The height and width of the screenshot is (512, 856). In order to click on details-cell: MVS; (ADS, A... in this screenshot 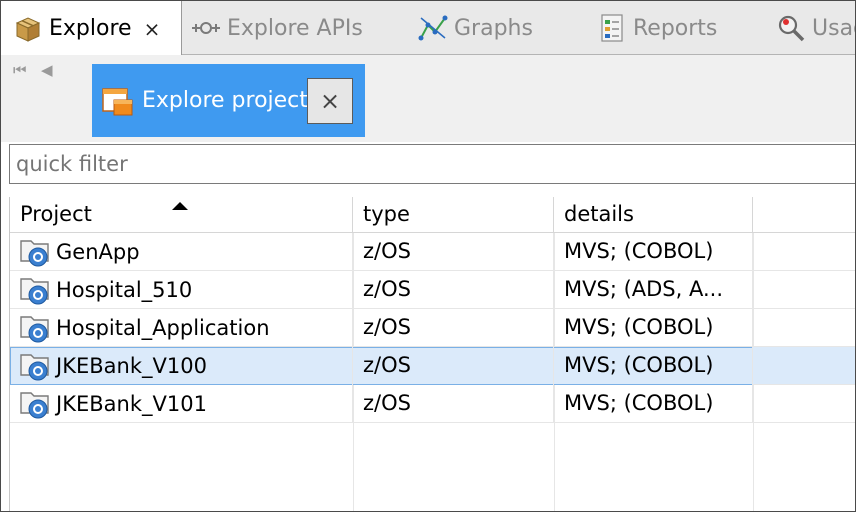, I will do `click(653, 290)`.